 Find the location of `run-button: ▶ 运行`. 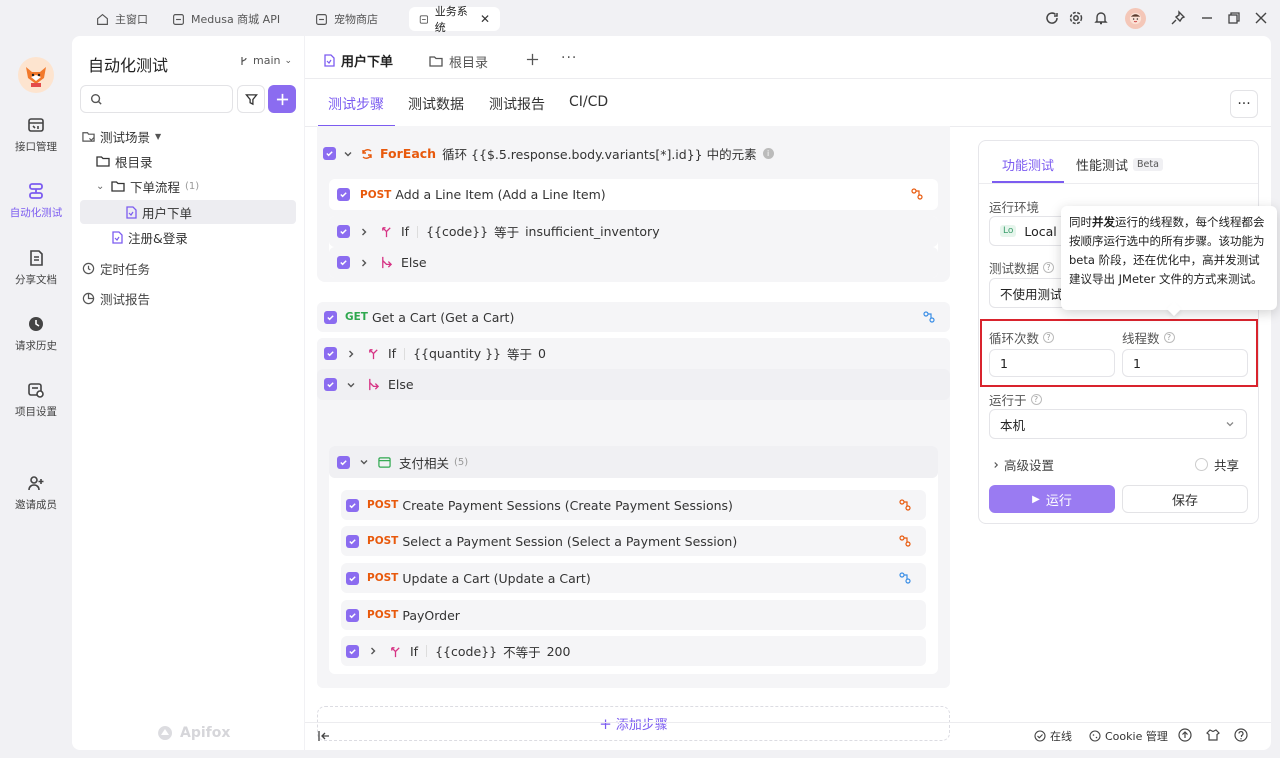

run-button: ▶ 运行 is located at coordinates (1052, 499).